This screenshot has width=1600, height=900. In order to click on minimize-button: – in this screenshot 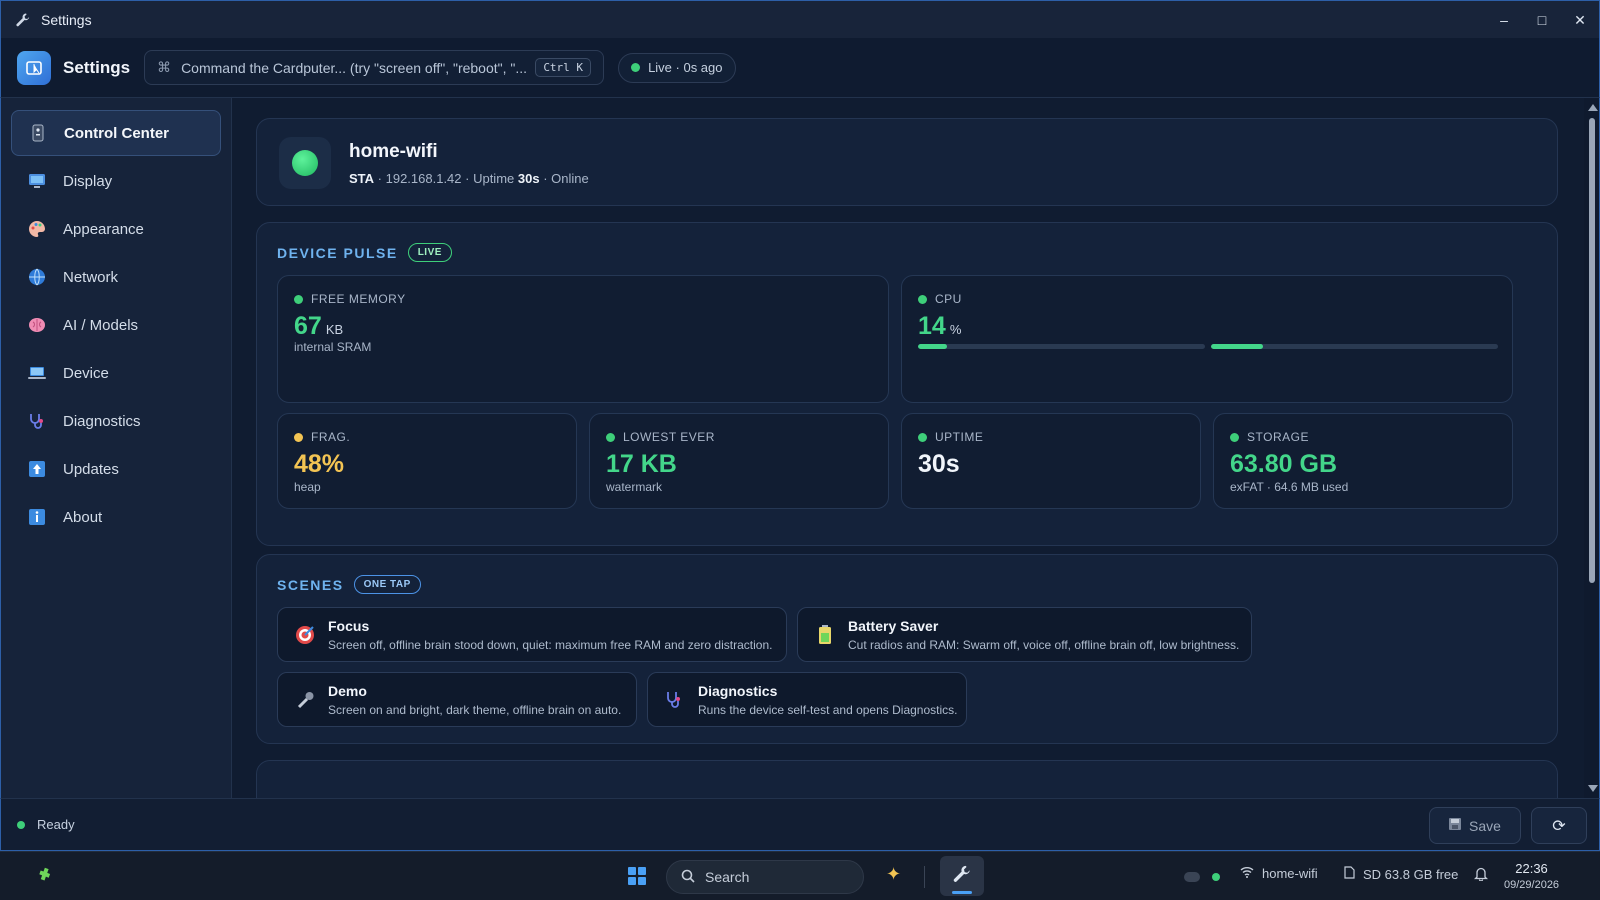, I will do `click(1504, 20)`.